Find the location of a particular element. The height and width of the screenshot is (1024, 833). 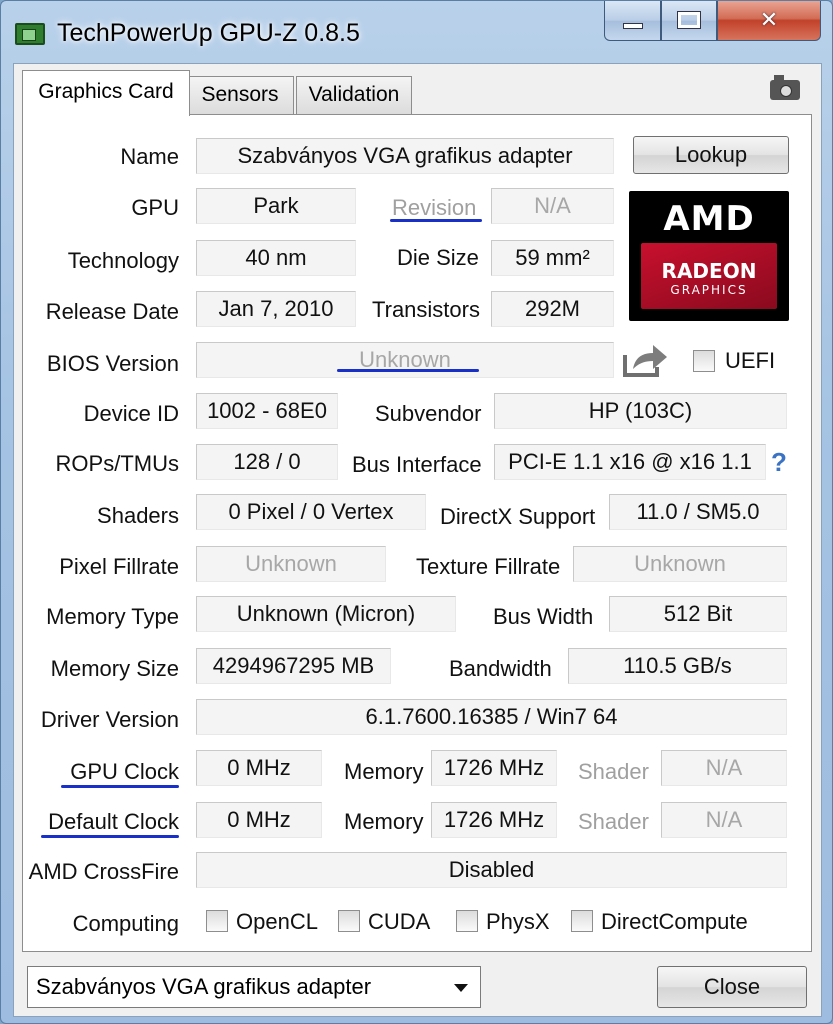

gpu-clock-shader-field: N/A is located at coordinates (724, 768).